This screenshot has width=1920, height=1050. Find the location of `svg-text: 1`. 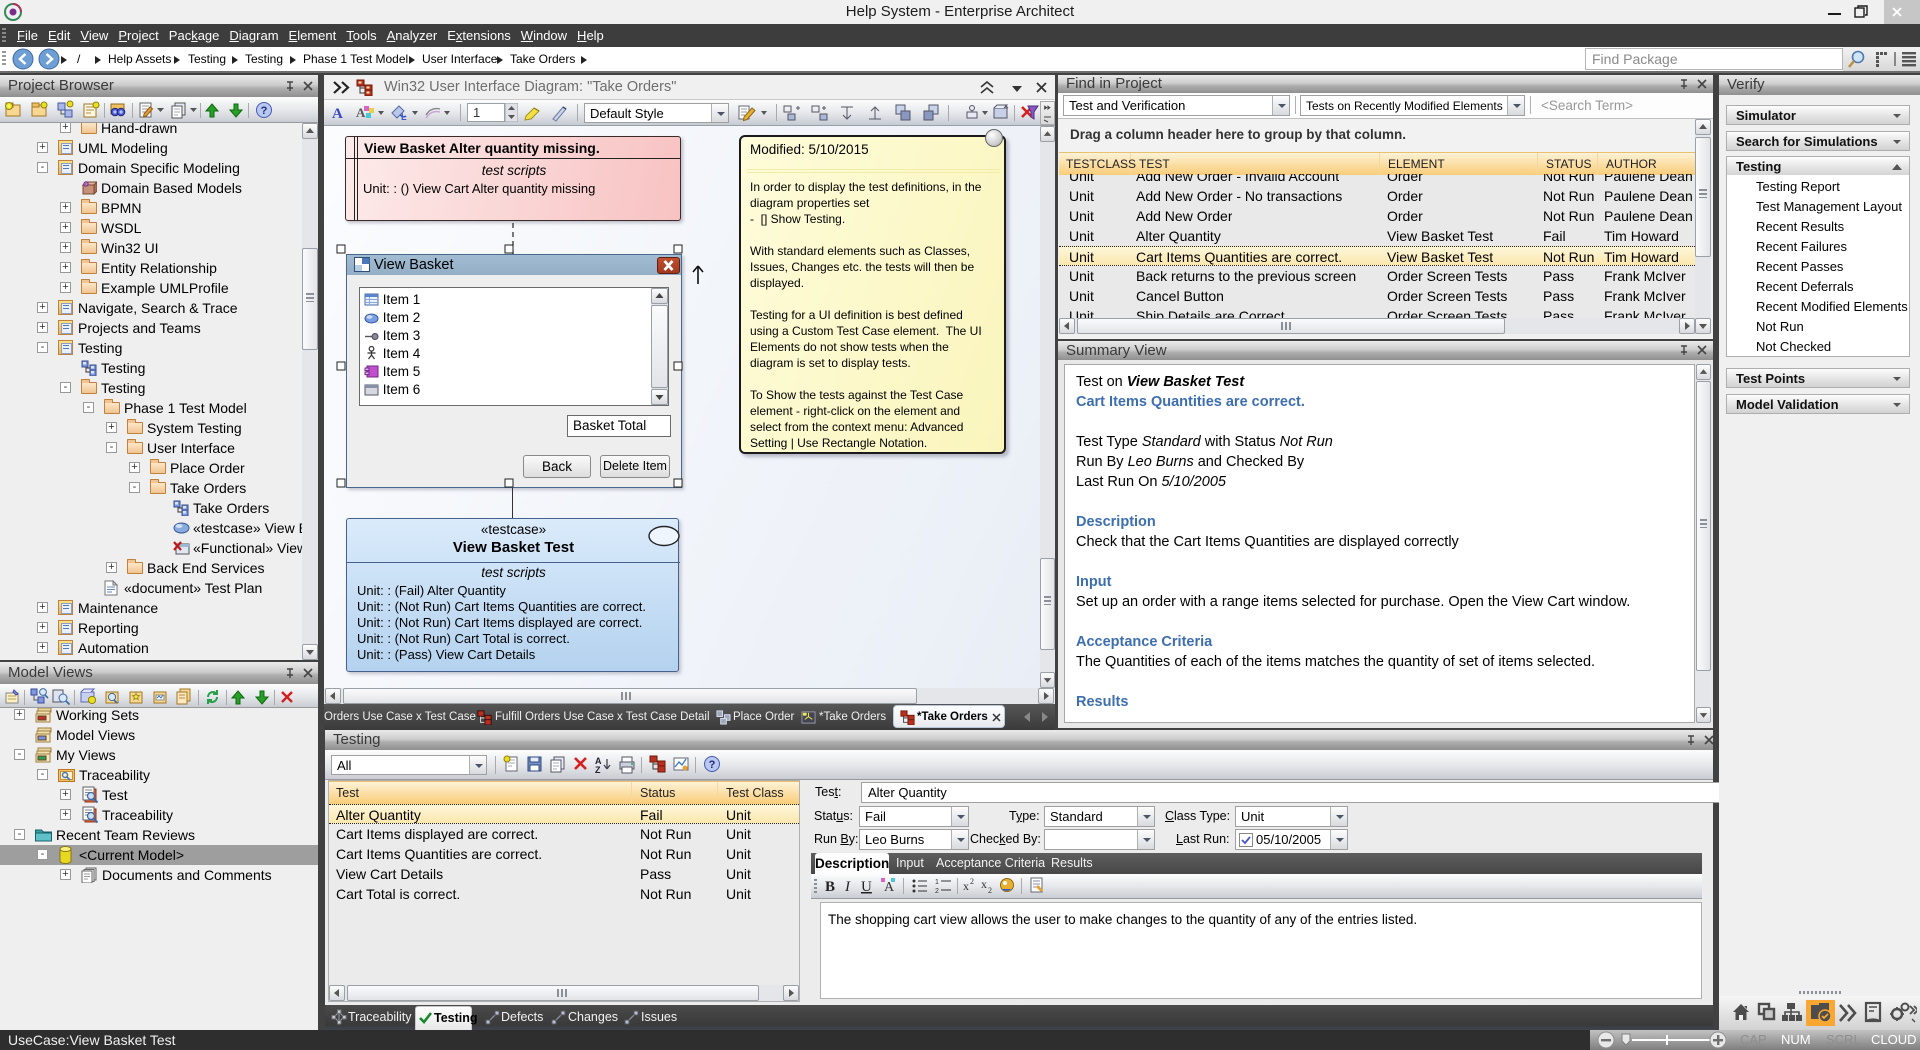

svg-text: 1 is located at coordinates (937, 882).